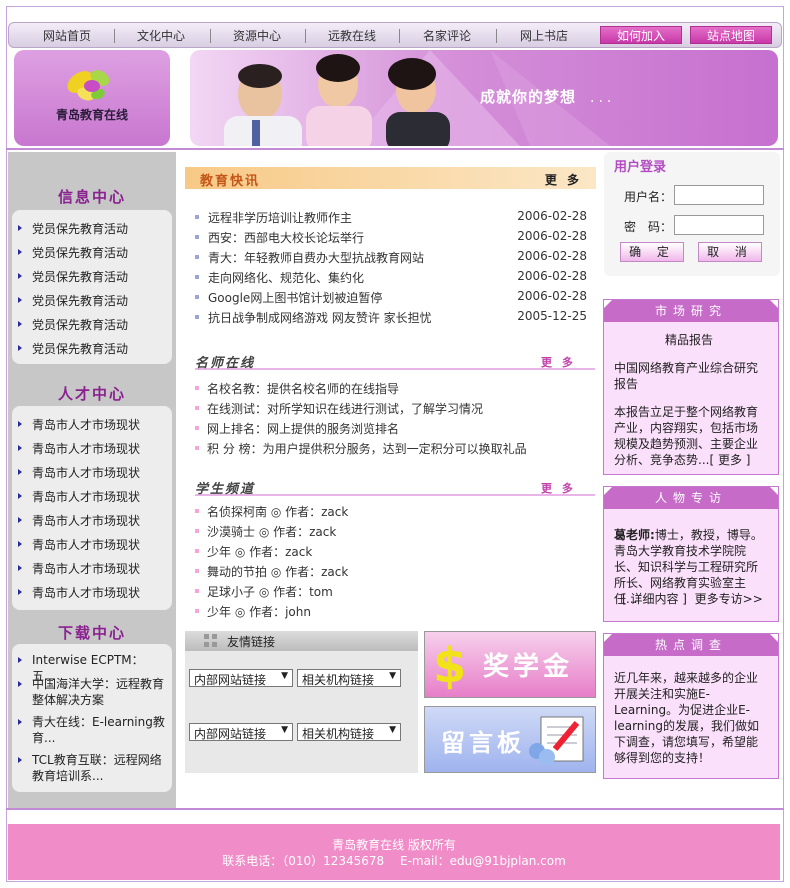 This screenshot has width=790, height=888. I want to click on nav-resources: 资源中心, so click(257, 35).